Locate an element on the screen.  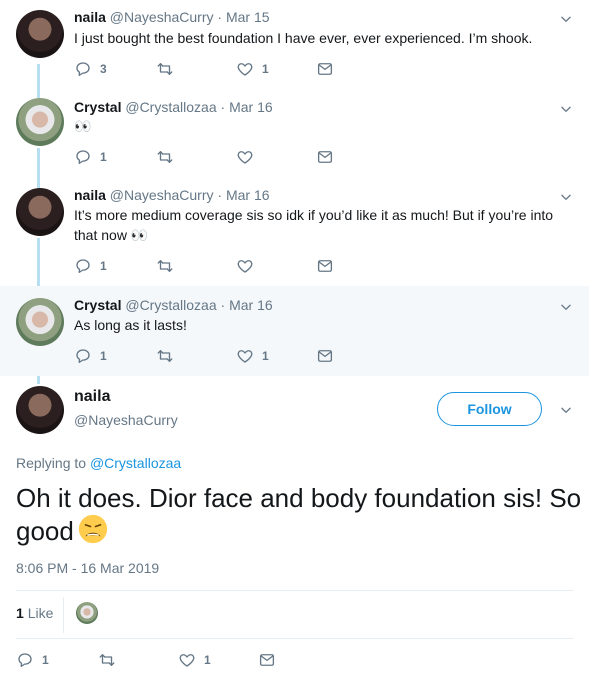
main-author-avatar is located at coordinates (40, 410).